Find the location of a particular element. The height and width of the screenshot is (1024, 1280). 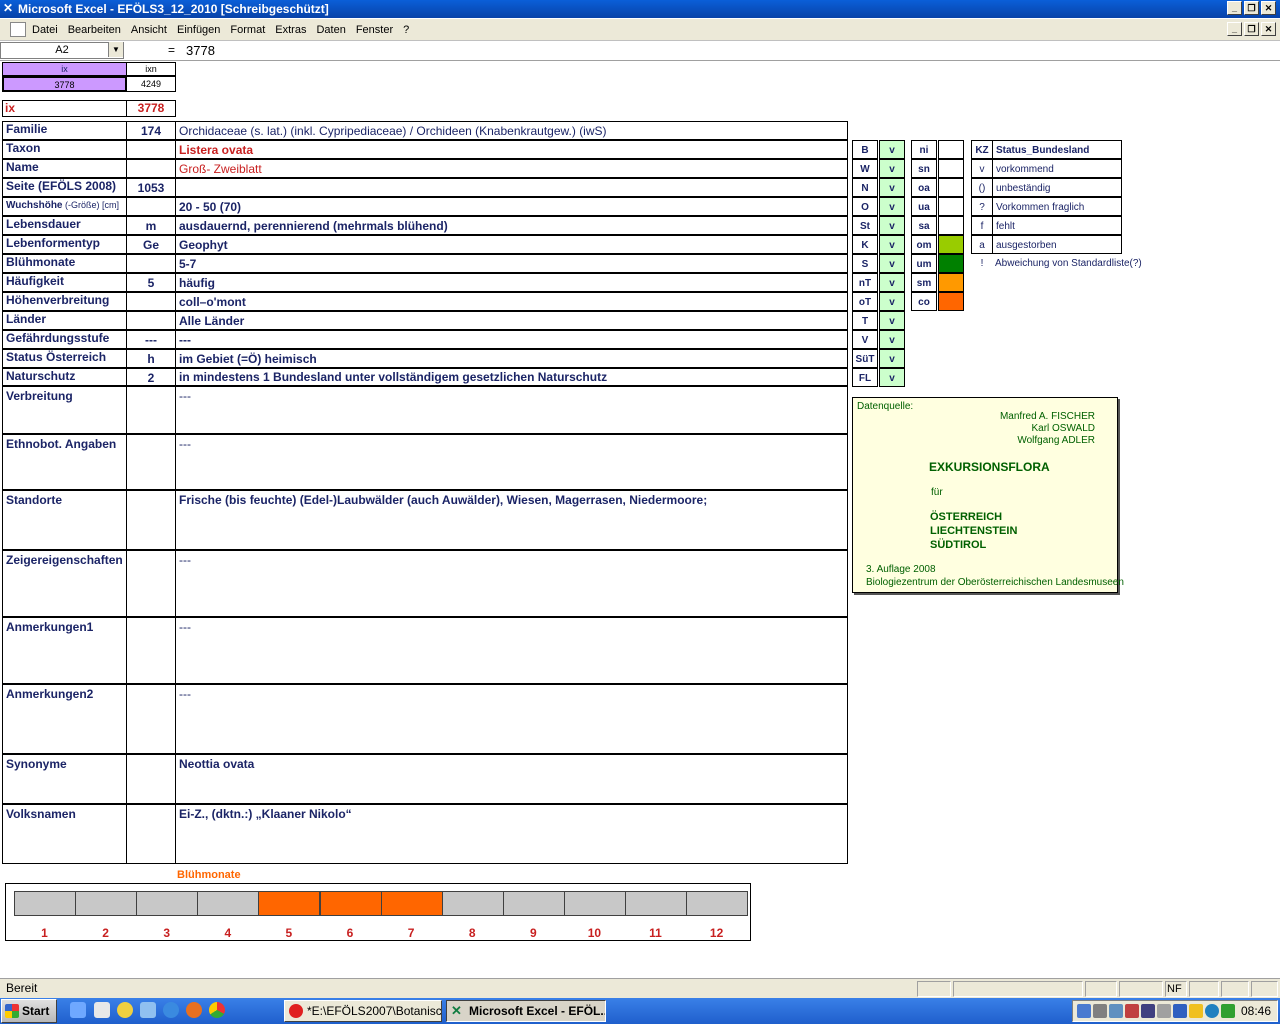

row-code: m is located at coordinates (151, 225).